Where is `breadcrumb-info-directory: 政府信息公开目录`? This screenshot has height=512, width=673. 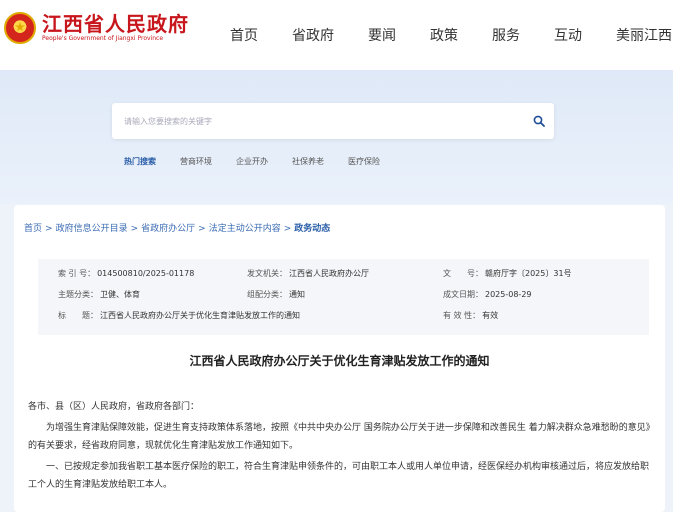 breadcrumb-info-directory: 政府信息公开目录 is located at coordinates (92, 229).